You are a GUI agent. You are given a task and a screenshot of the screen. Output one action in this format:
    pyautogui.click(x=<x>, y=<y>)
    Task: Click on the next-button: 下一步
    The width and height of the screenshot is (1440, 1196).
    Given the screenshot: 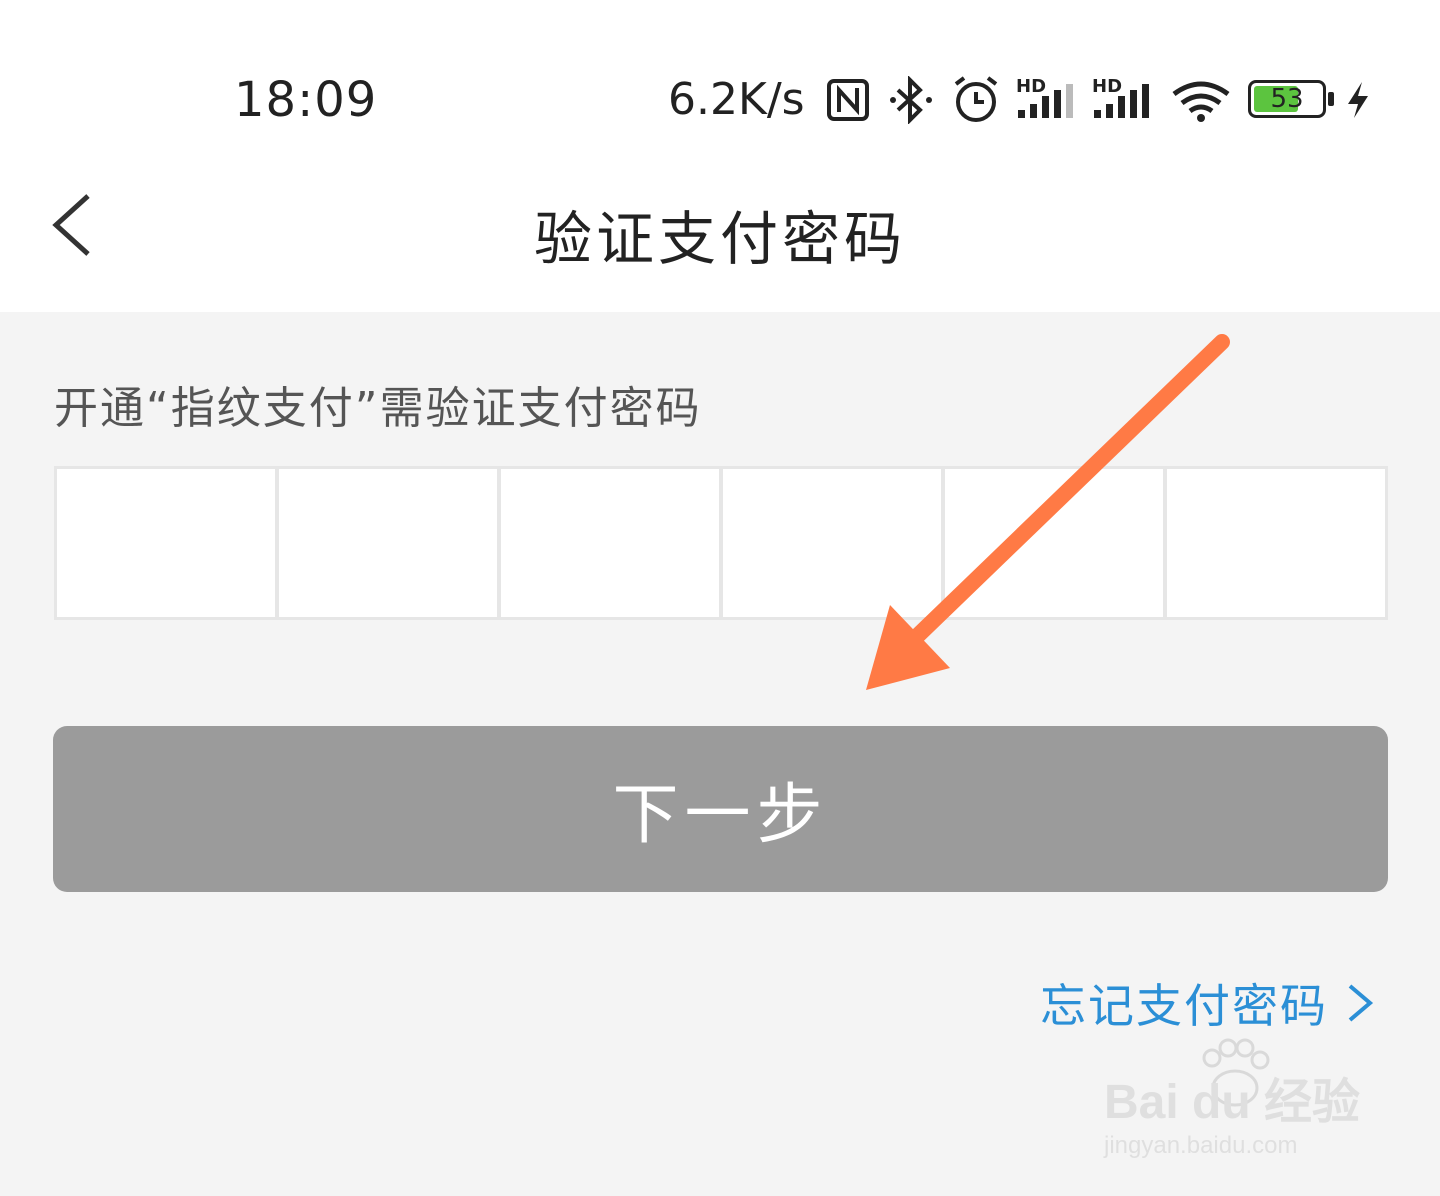 What is the action you would take?
    pyautogui.click(x=720, y=809)
    